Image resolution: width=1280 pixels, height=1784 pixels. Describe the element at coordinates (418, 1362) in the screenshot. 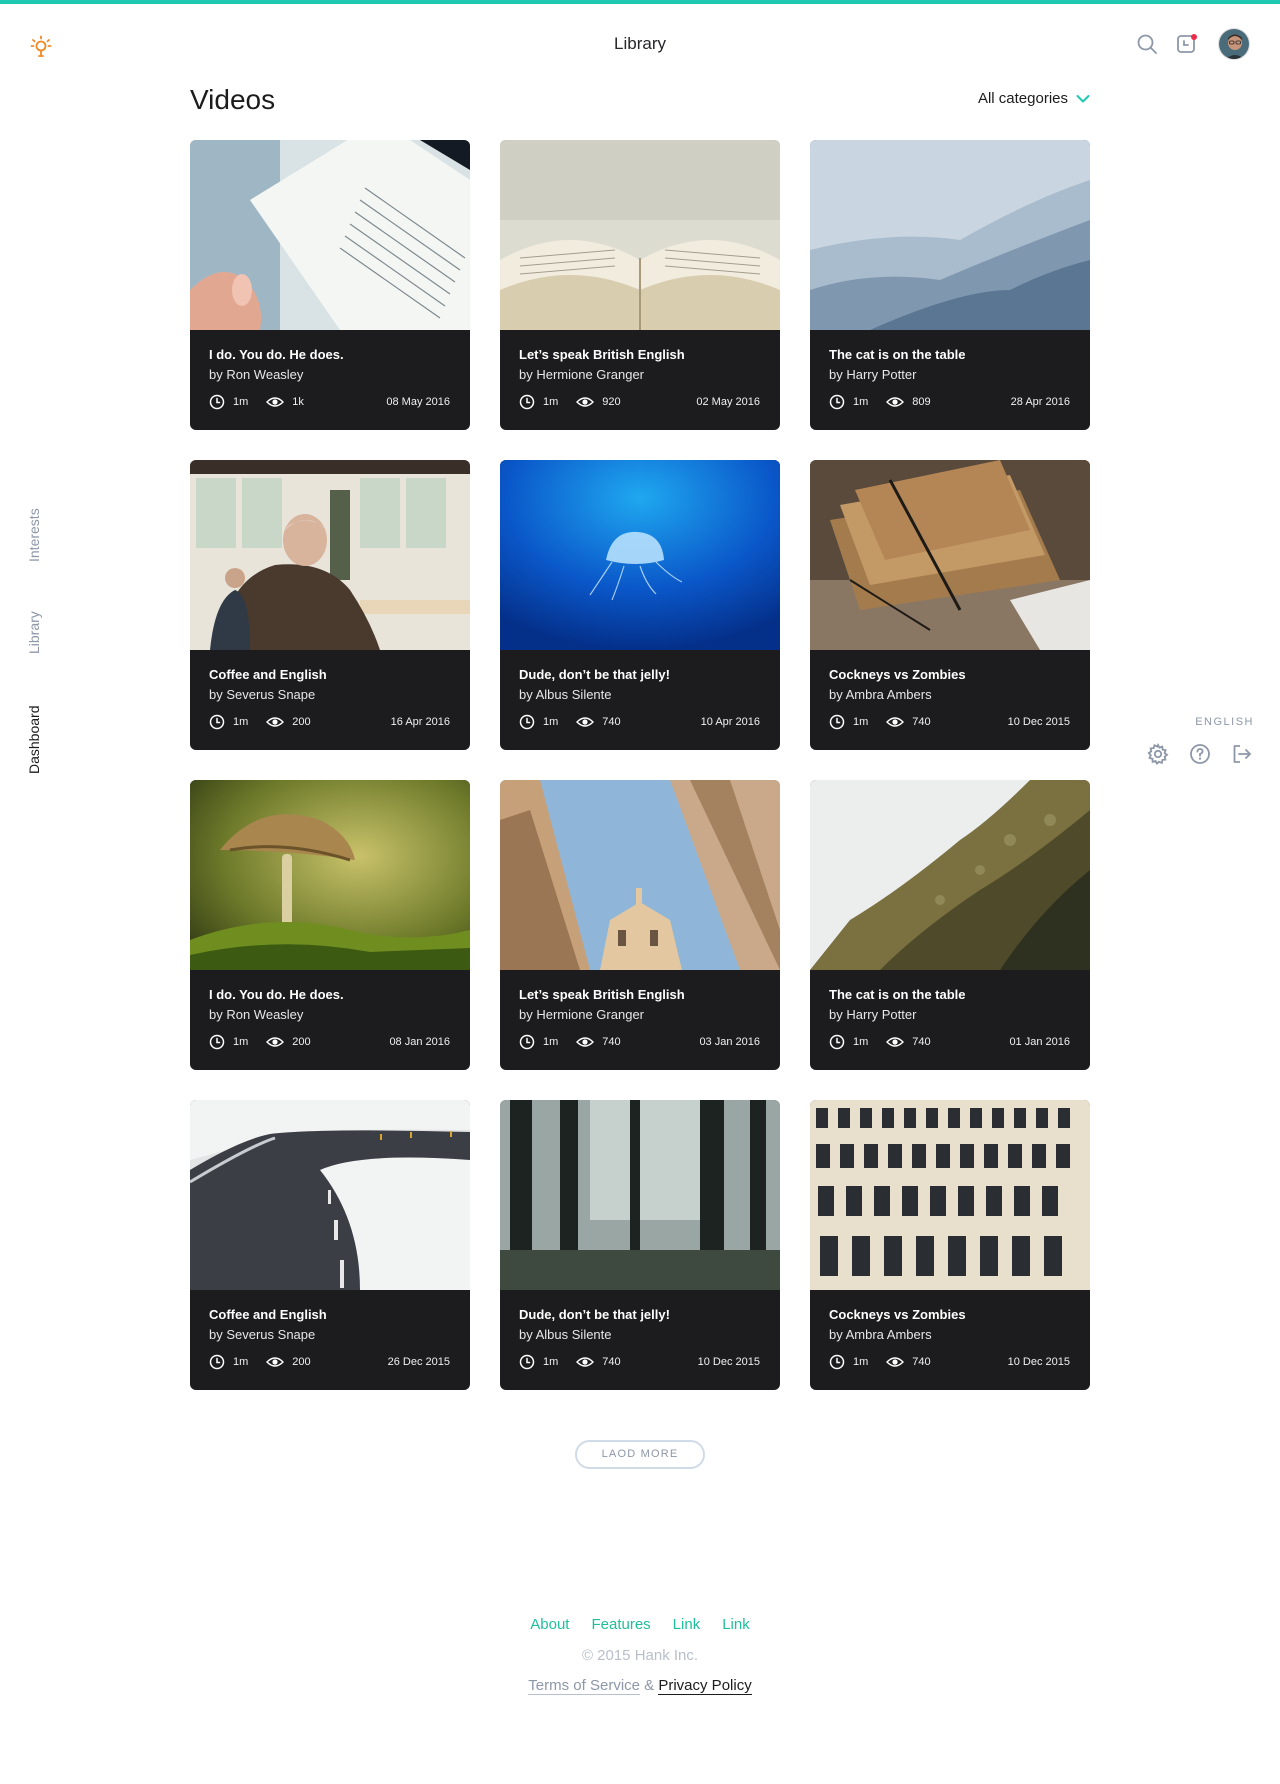

I see `video-date: 26 Dec 2015` at that location.